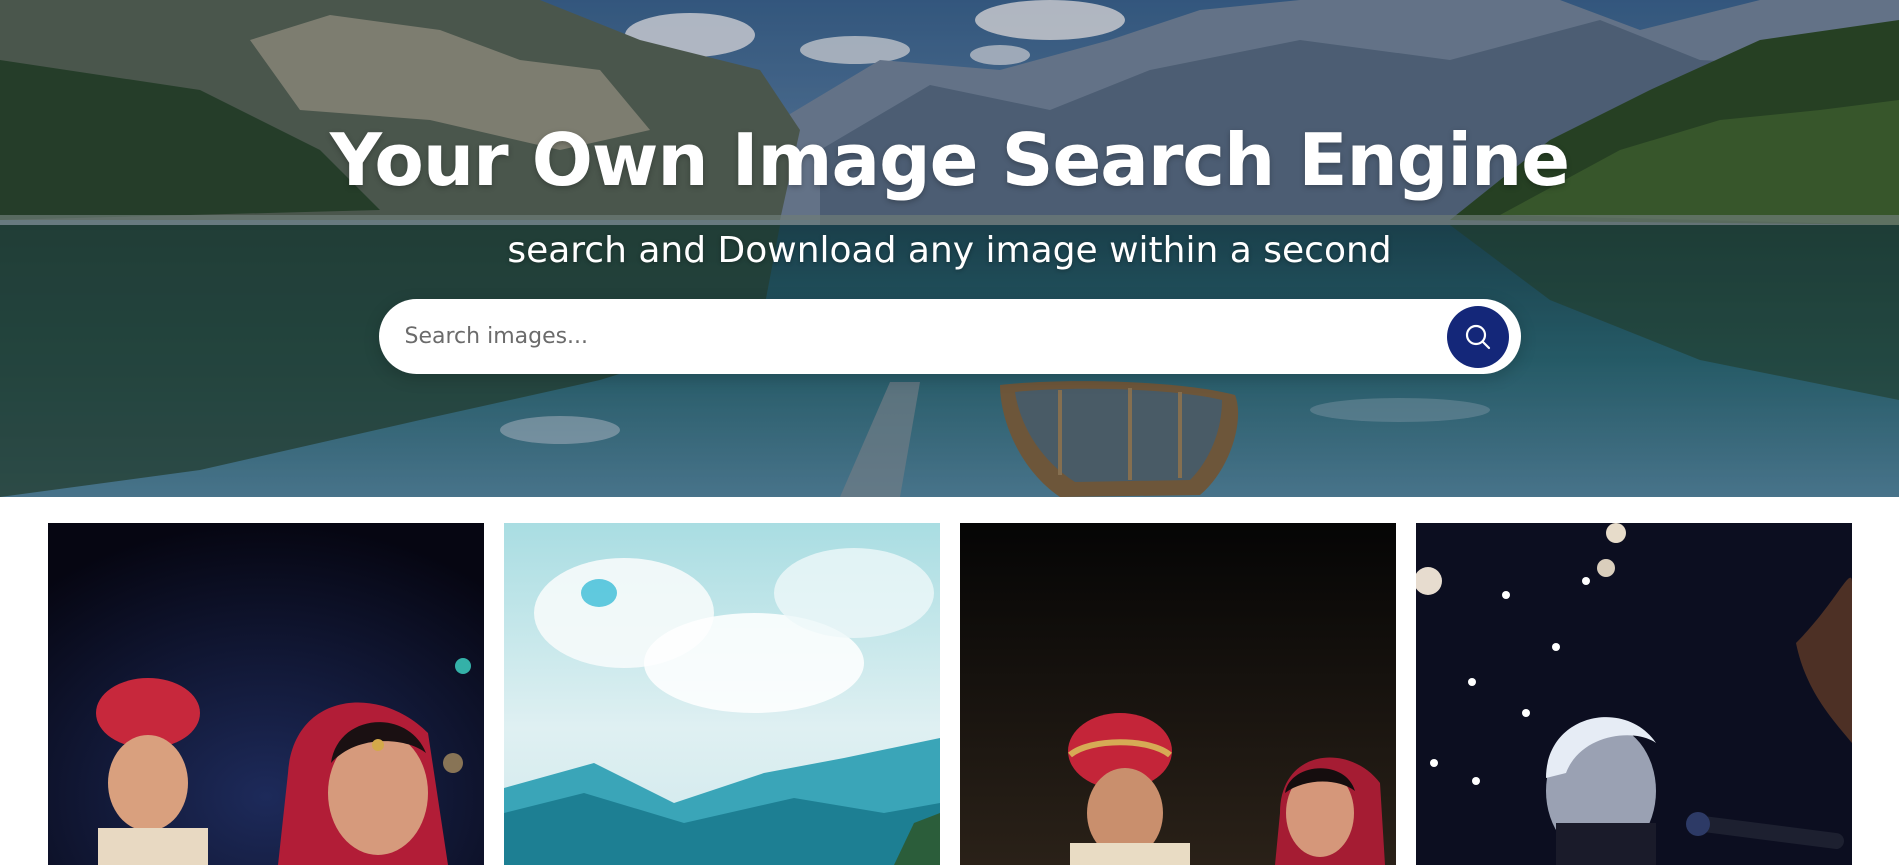 The image size is (1899, 865). Describe the element at coordinates (949, 160) in the screenshot. I see `page-title: Your Own Image Search Engine` at that location.